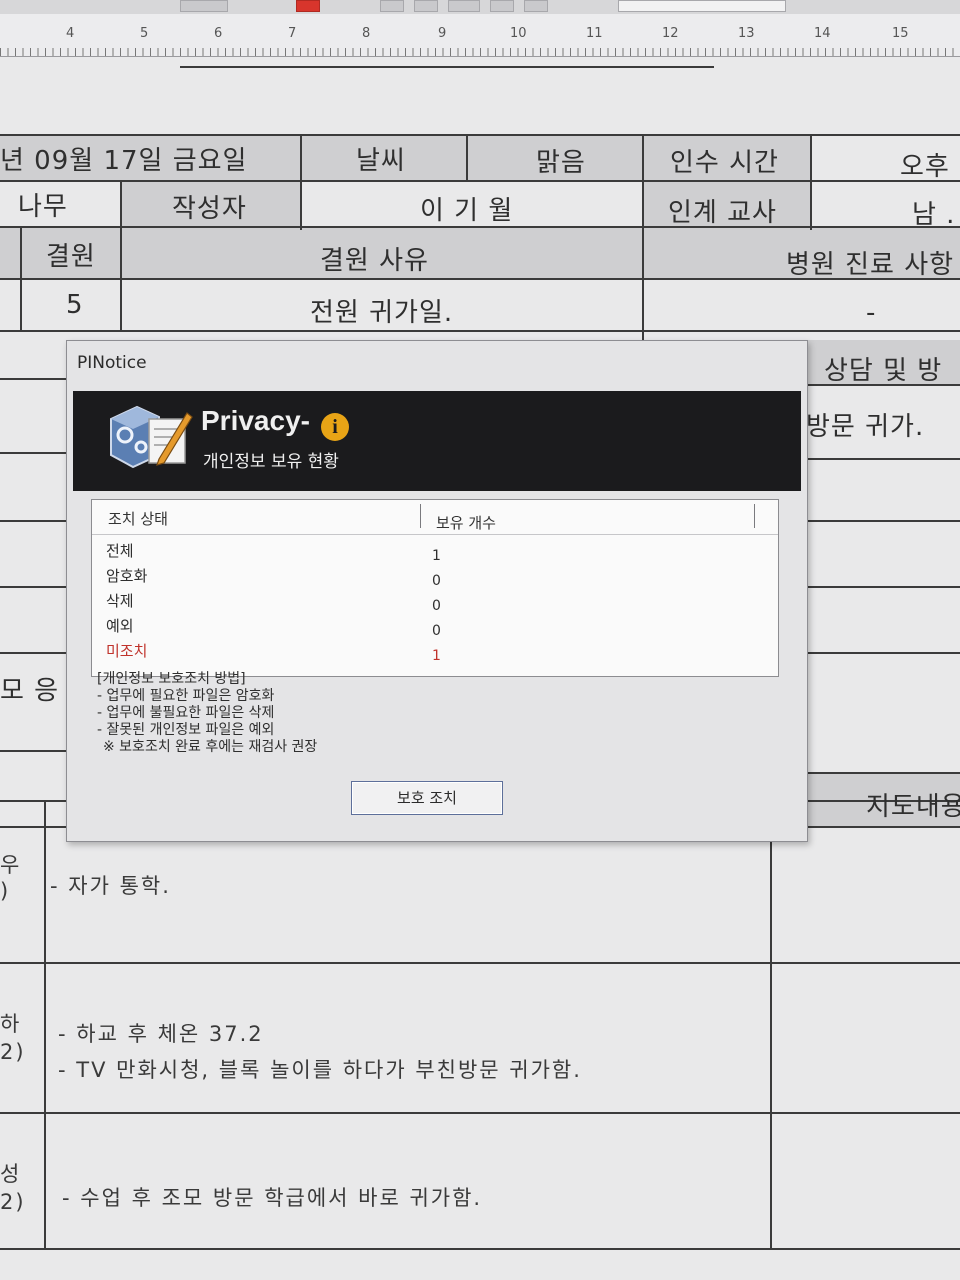 The image size is (960, 1280). Describe the element at coordinates (381, 161) in the screenshot. I see `weather-label: 날씨` at that location.